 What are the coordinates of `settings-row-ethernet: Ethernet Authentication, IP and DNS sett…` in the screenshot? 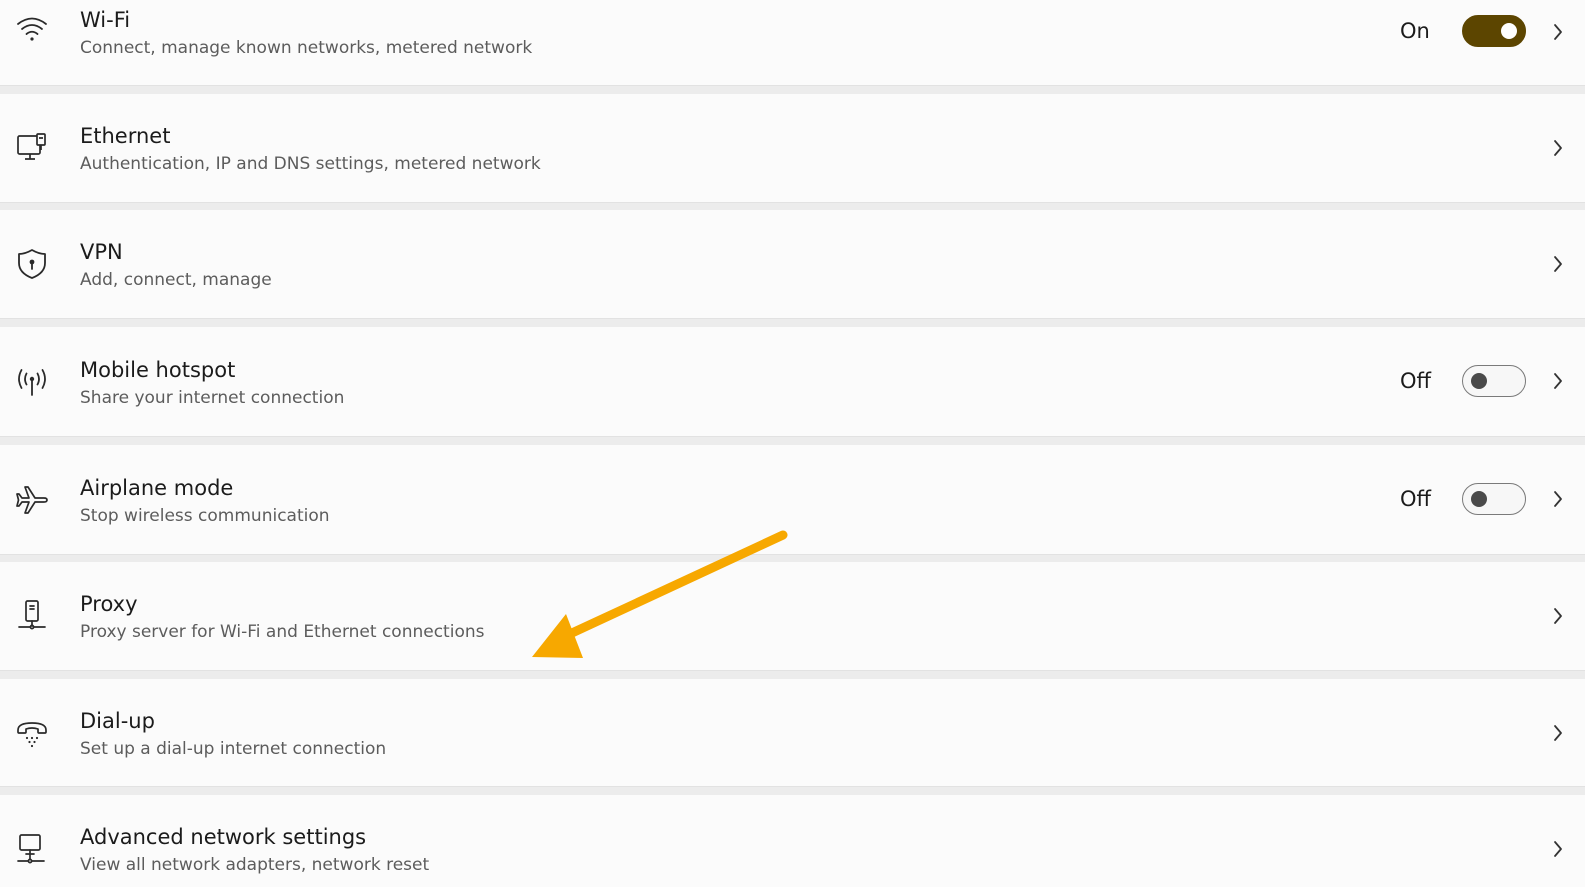 It's located at (792, 148).